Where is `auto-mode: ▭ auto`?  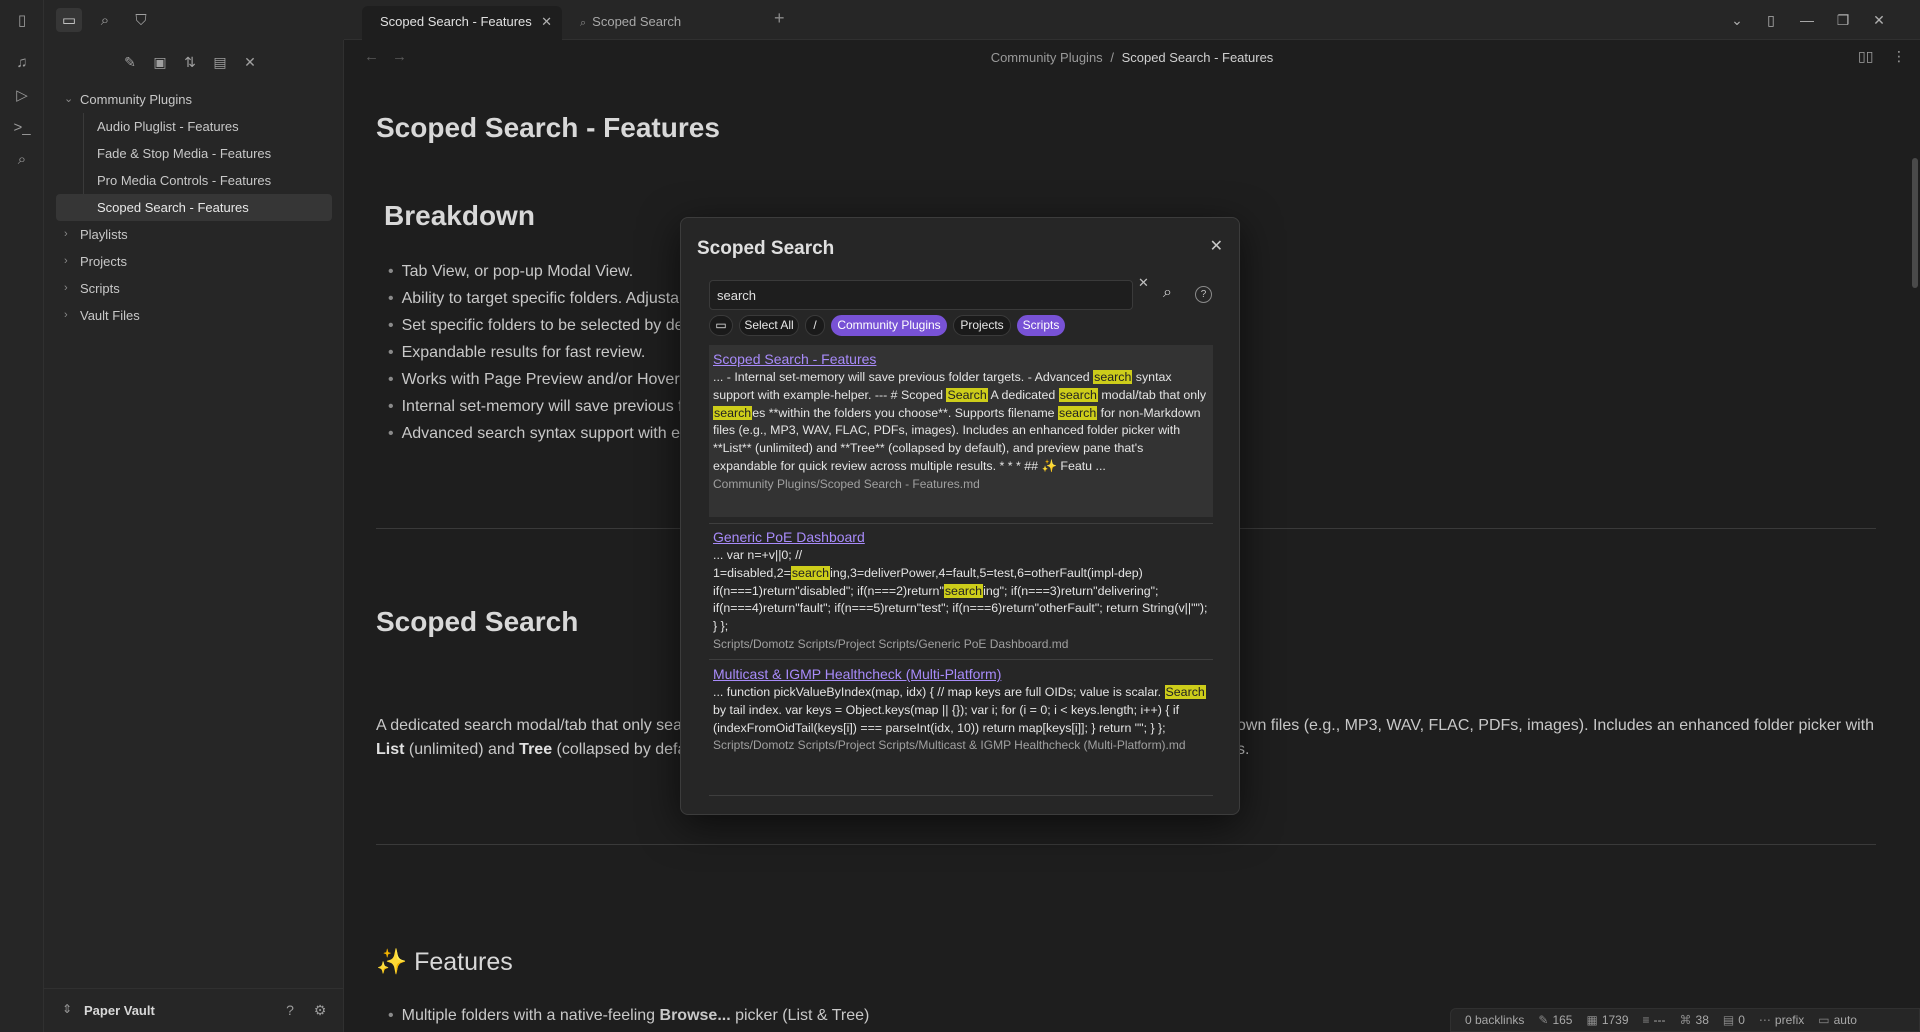
auto-mode: ▭ auto is located at coordinates (1837, 1020).